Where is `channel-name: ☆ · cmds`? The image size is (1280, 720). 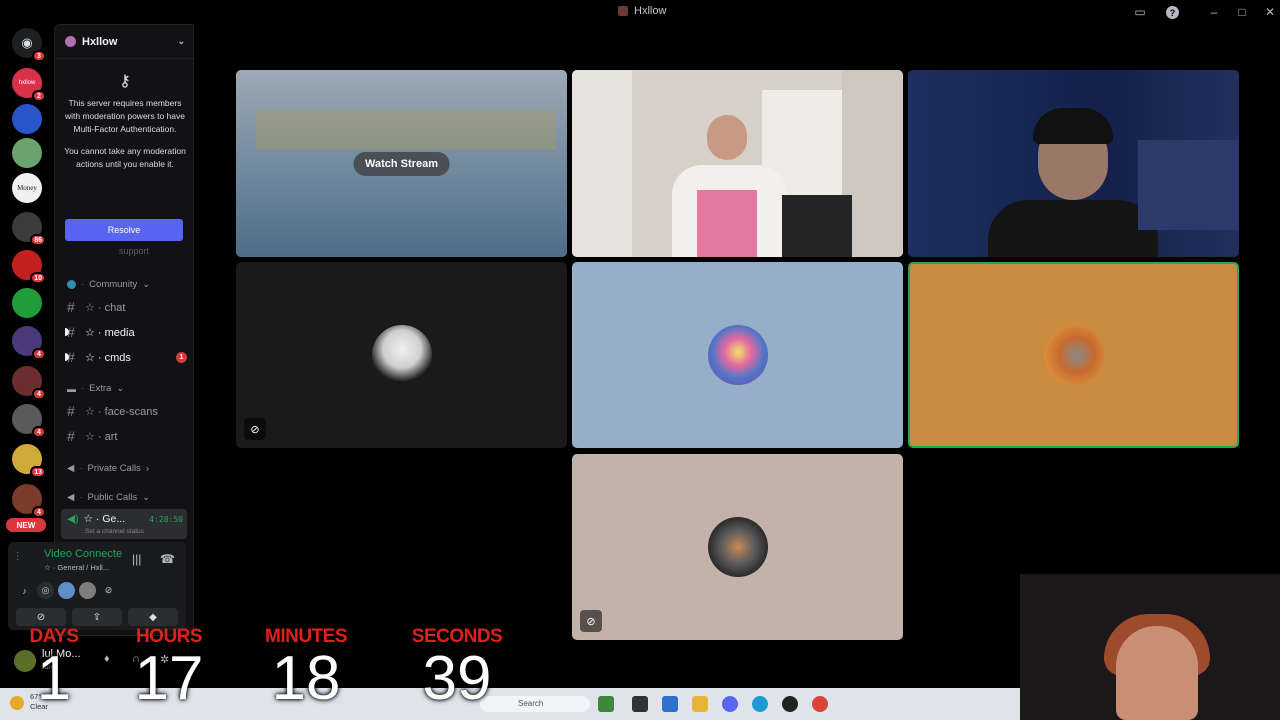 channel-name: ☆ · cmds is located at coordinates (108, 357).